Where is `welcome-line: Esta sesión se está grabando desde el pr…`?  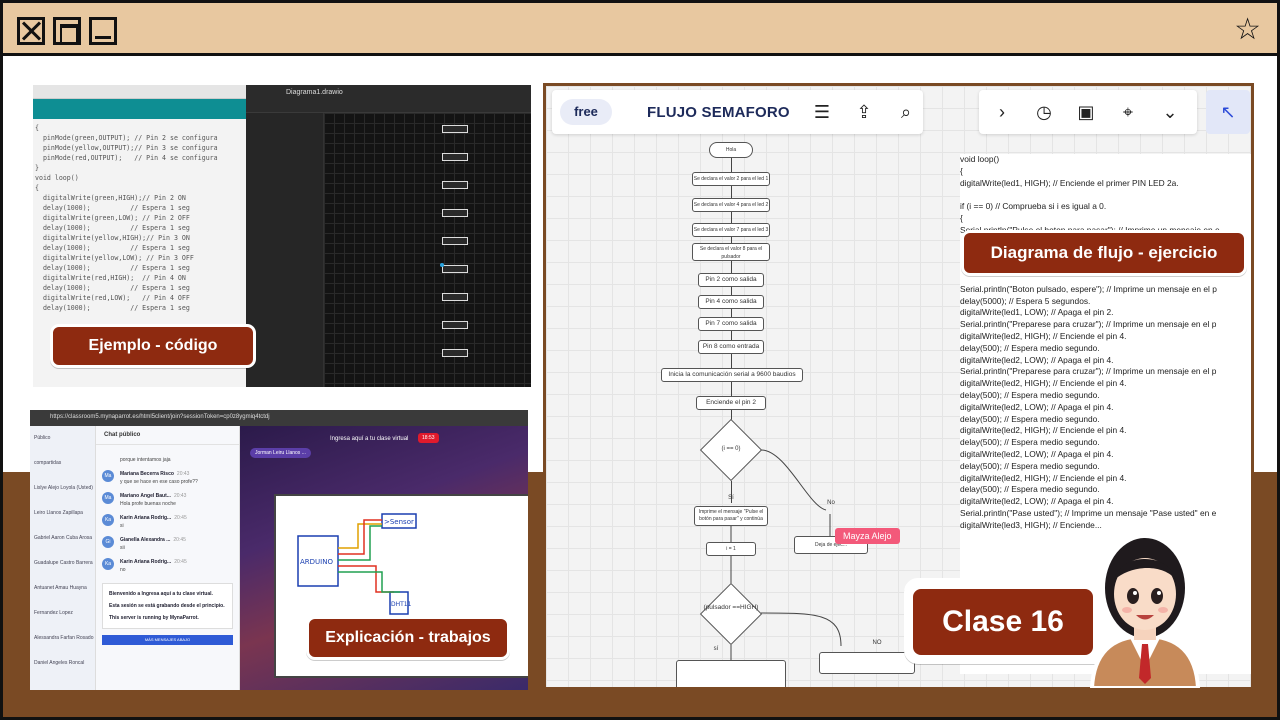 welcome-line: Esta sesión se está grabando desde el pr… is located at coordinates (167, 606).